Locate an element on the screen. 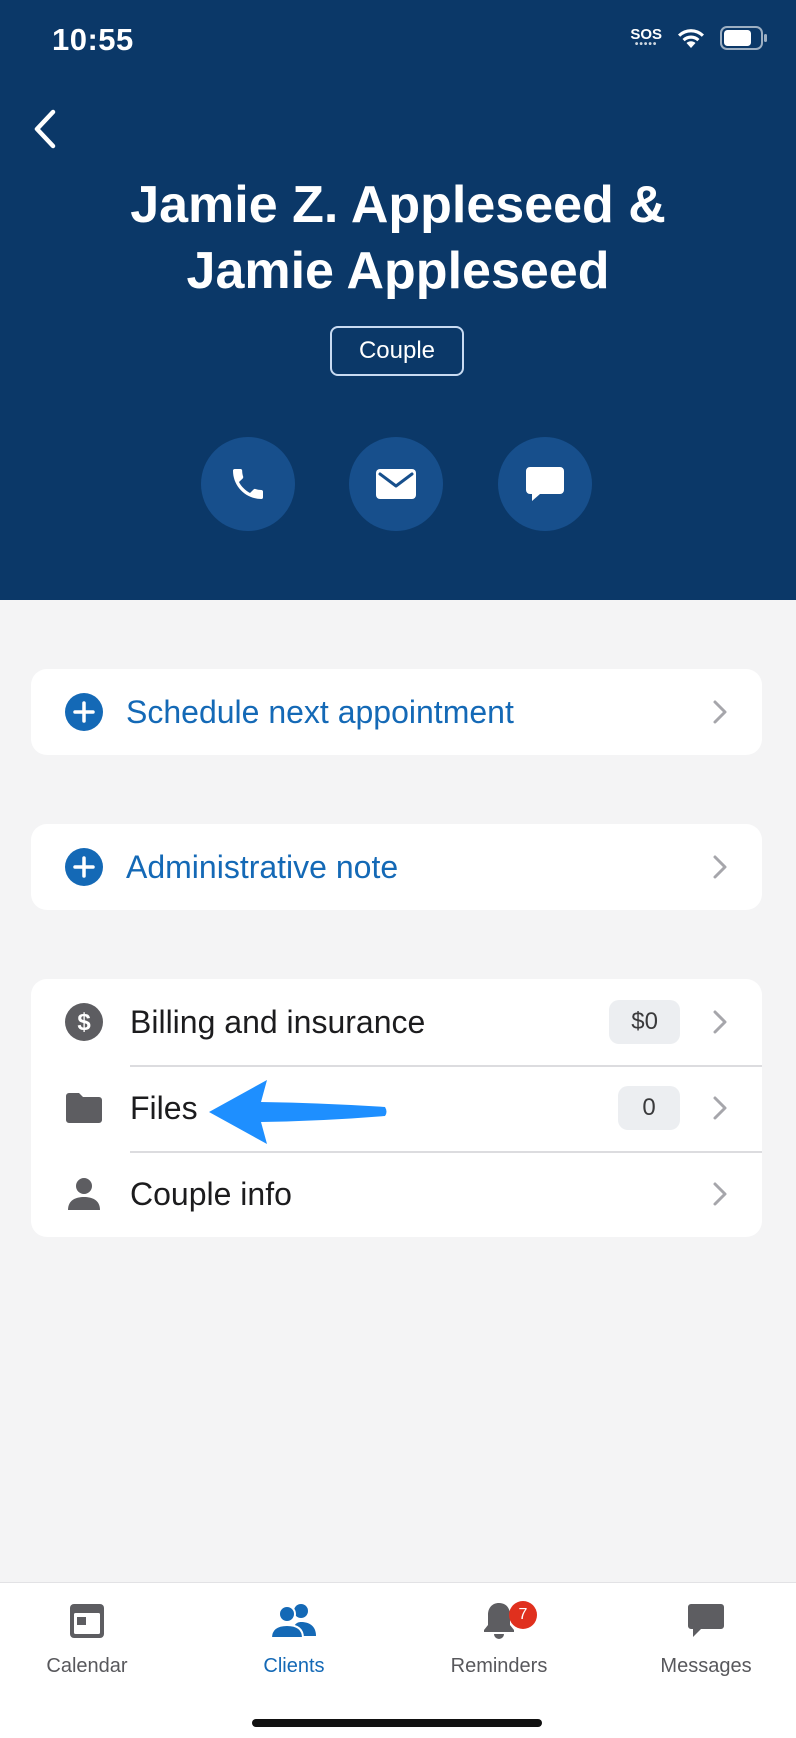  mail-icon is located at coordinates (396, 484).